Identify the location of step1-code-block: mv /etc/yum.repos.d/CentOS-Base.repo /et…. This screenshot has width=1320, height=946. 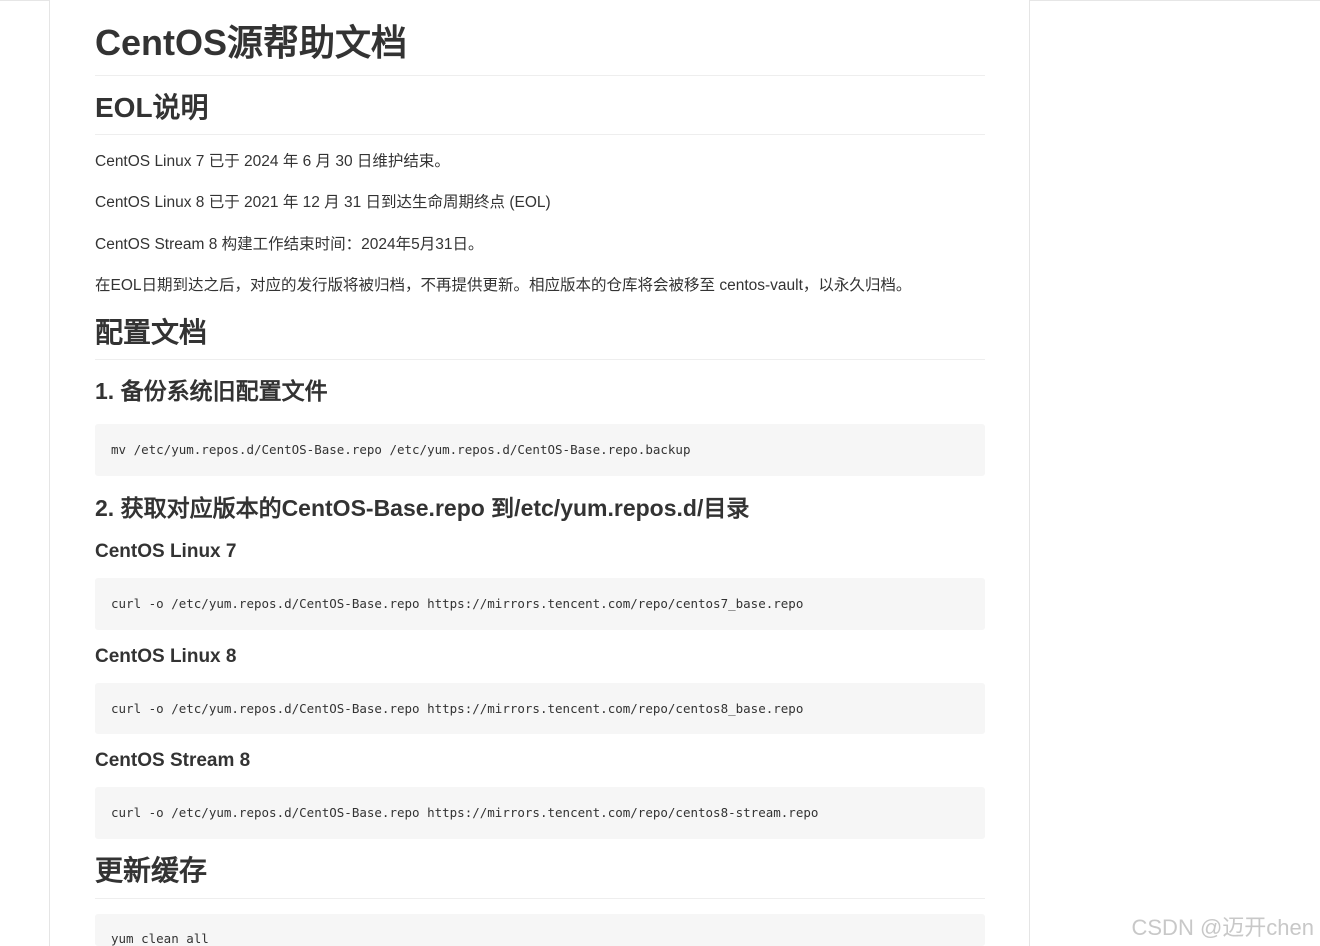
(540, 450).